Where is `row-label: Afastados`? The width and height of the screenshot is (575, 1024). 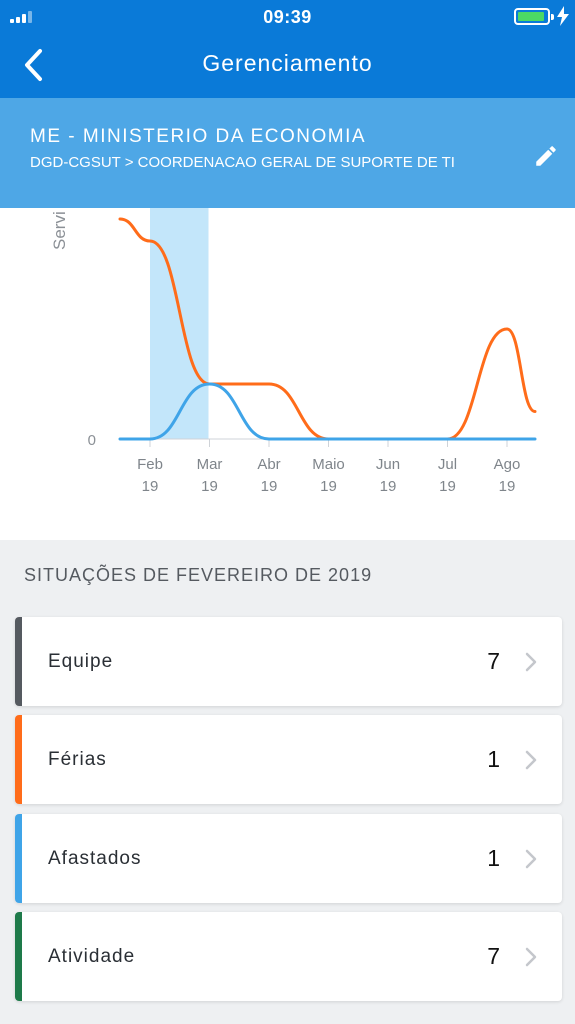
row-label: Afastados is located at coordinates (95, 858).